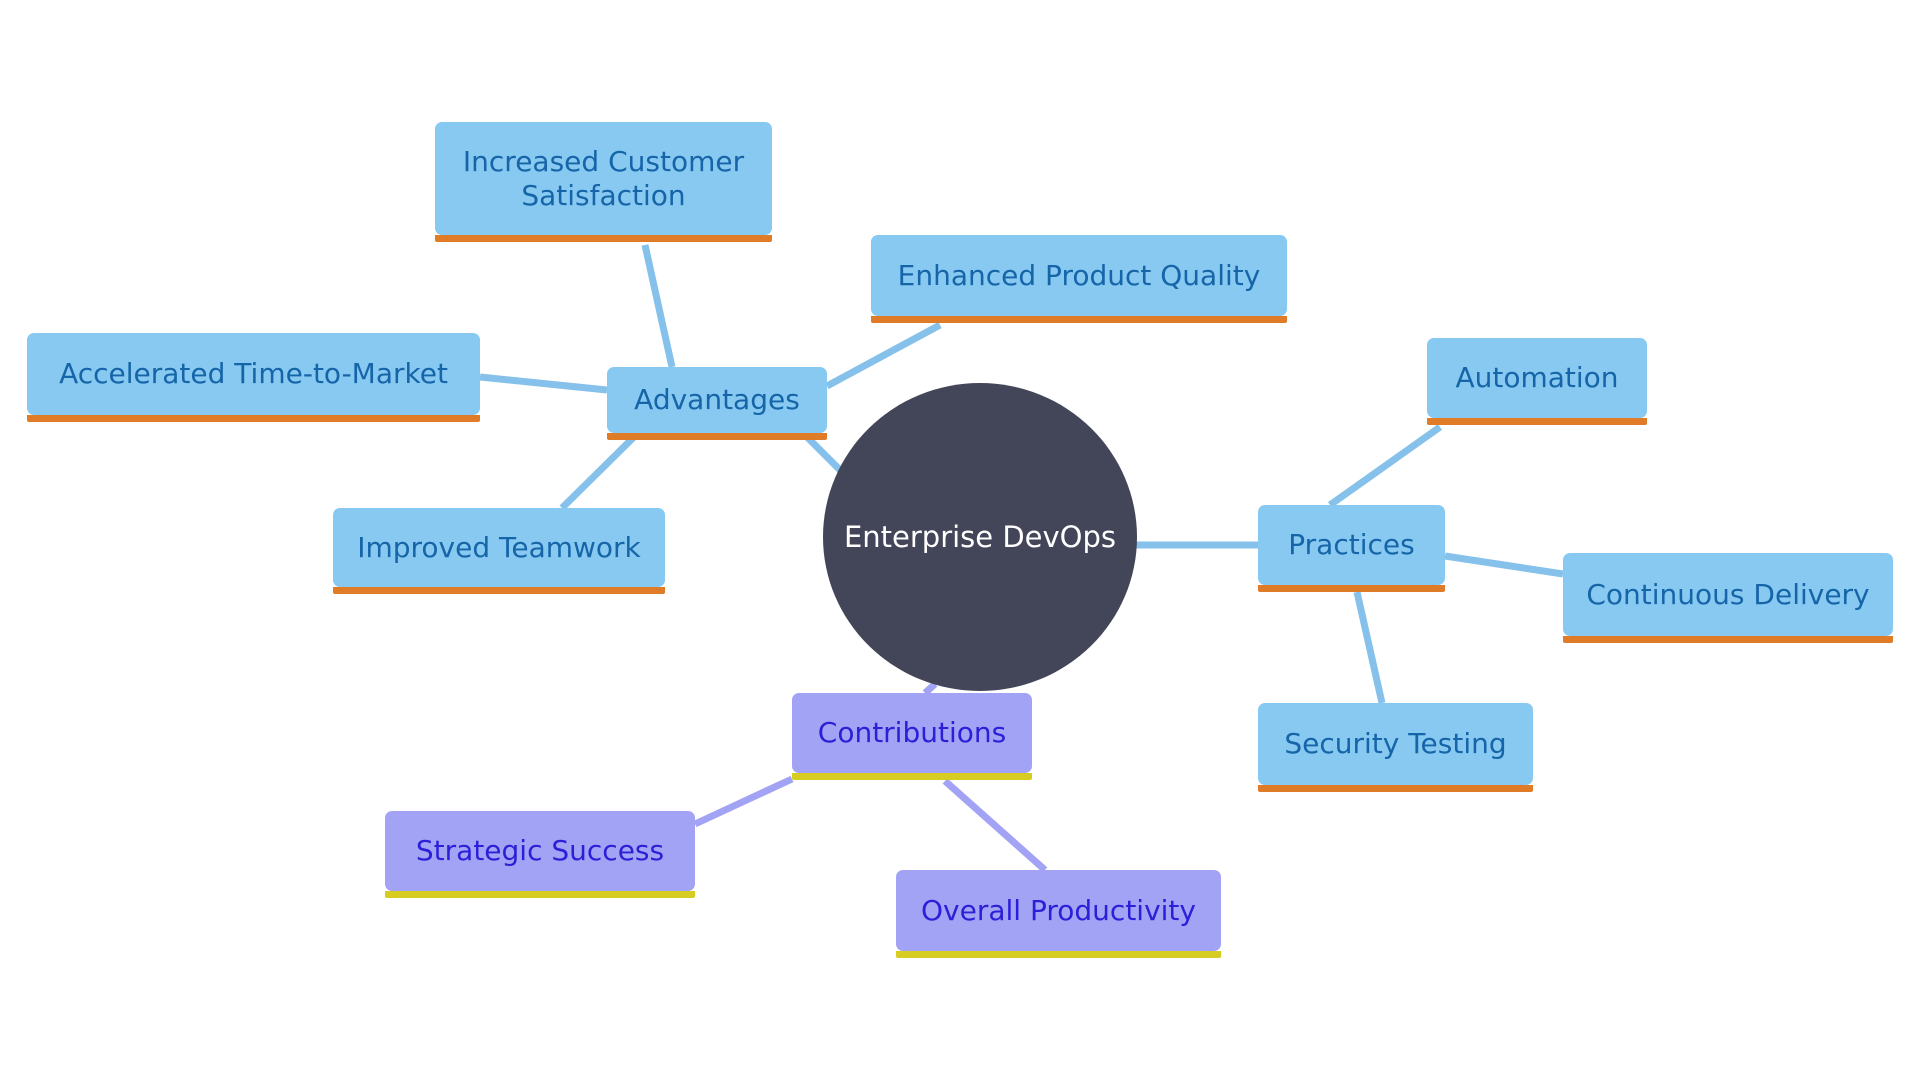 This screenshot has height=1080, width=1920. I want to click on edge-practices-to-continuous_delivery, so click(1504, 565).